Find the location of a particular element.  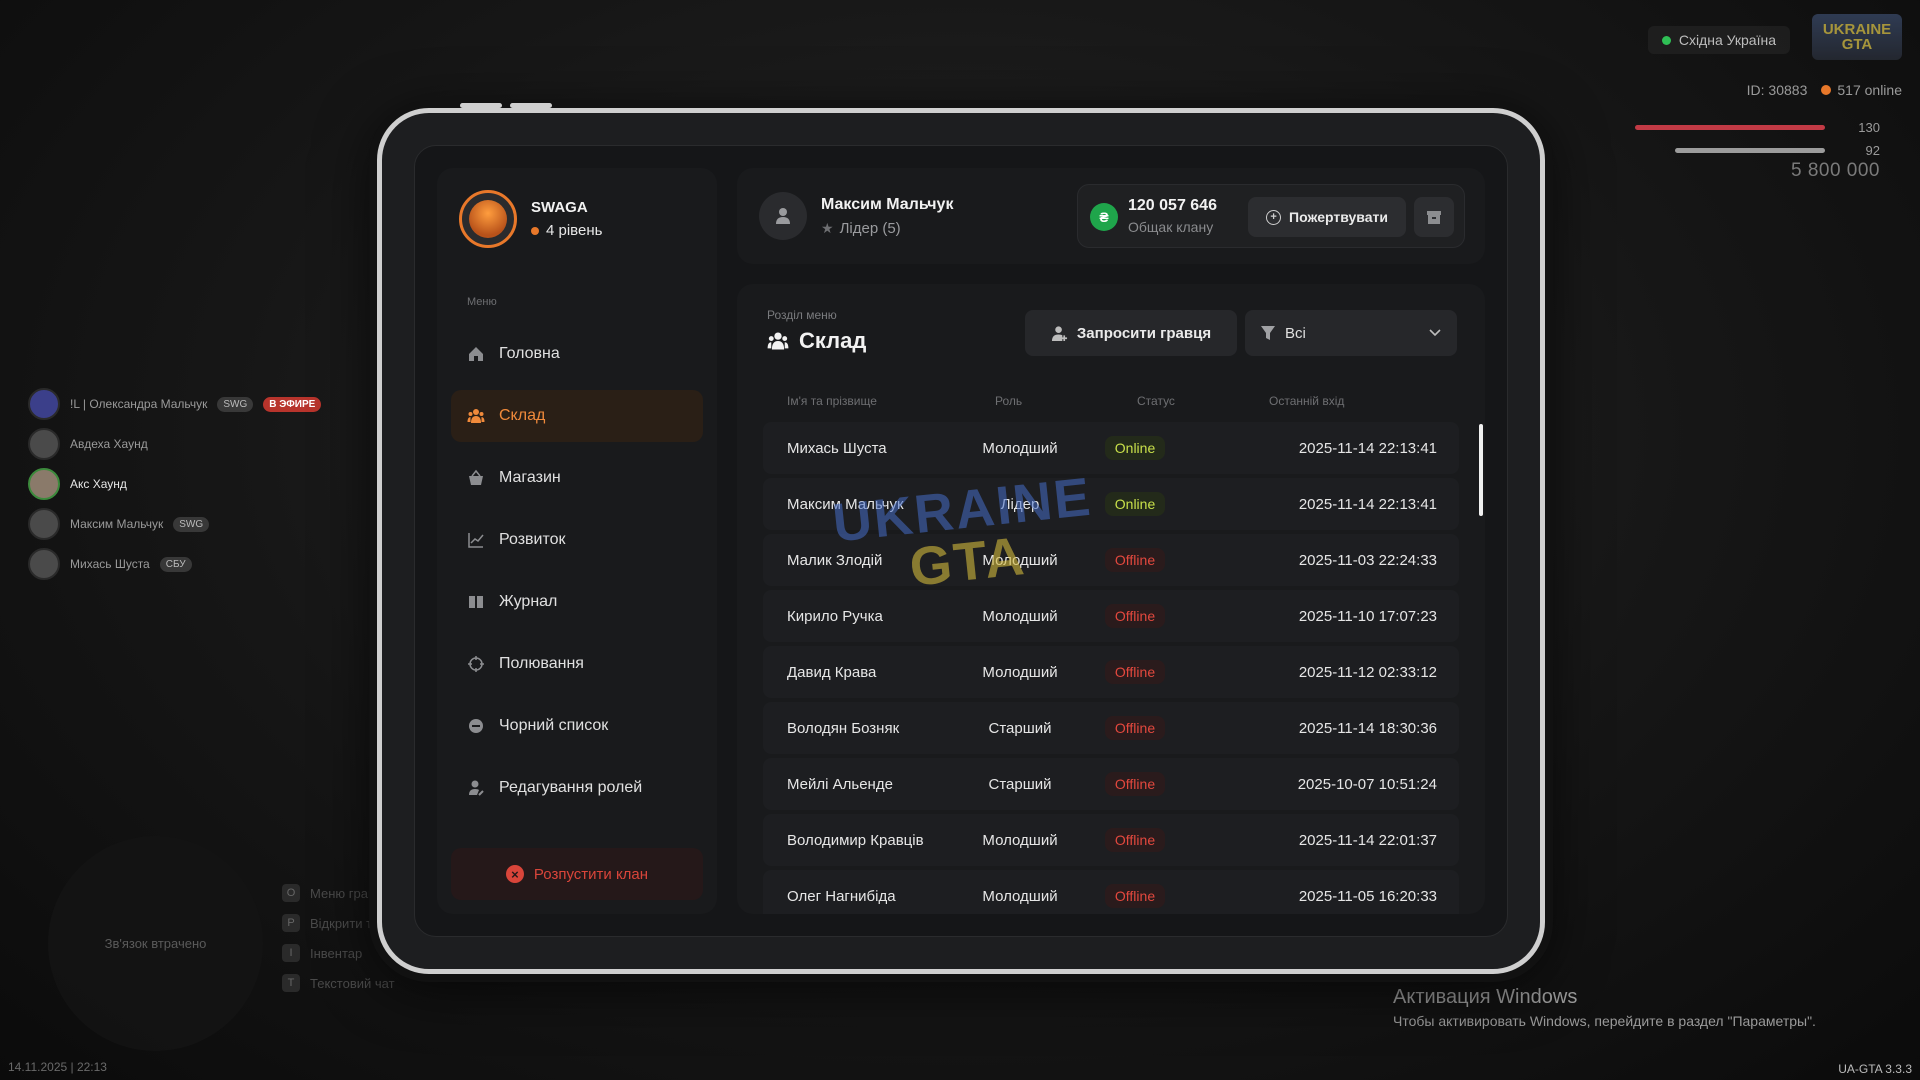

member-name: Володимир Кравців is located at coordinates (855, 840).